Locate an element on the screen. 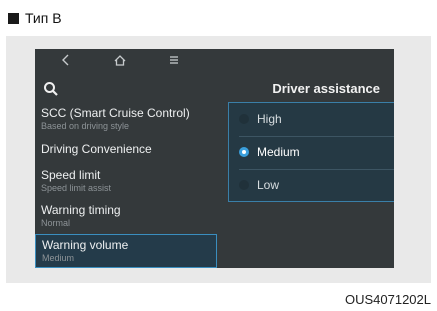  home-icon is located at coordinates (120, 62).